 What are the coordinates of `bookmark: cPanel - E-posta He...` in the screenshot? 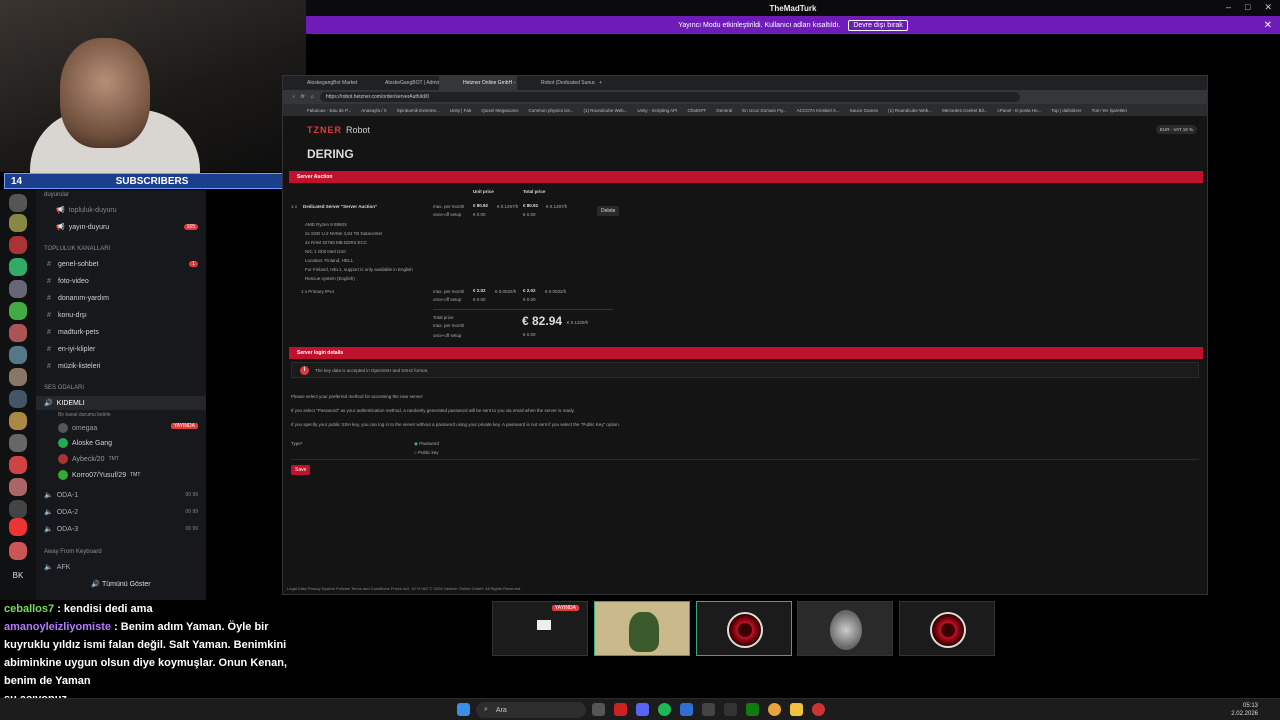 It's located at (1019, 110).